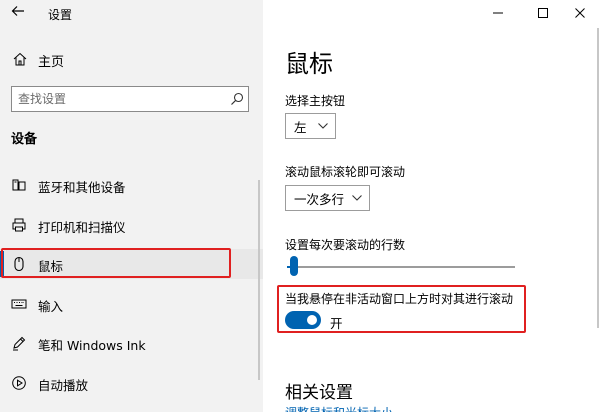 Image resolution: width=600 pixels, height=412 pixels. I want to click on sidebar-item-label: 输入, so click(51, 306).